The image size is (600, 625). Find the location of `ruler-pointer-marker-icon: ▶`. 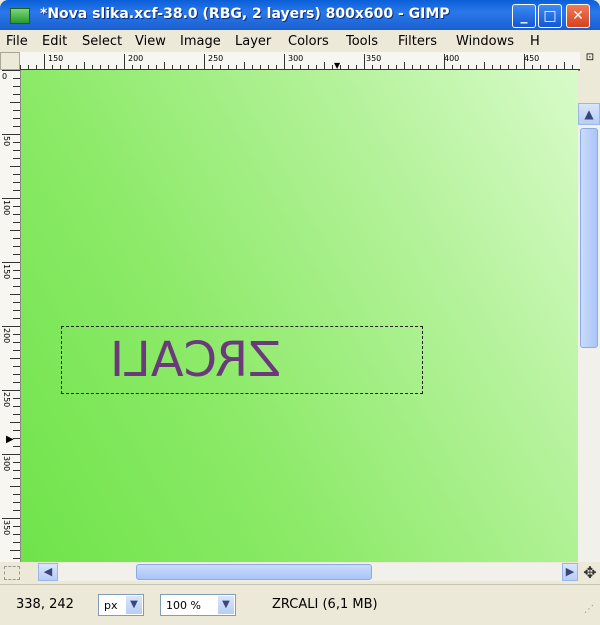

ruler-pointer-marker-icon: ▶ is located at coordinates (10, 439).